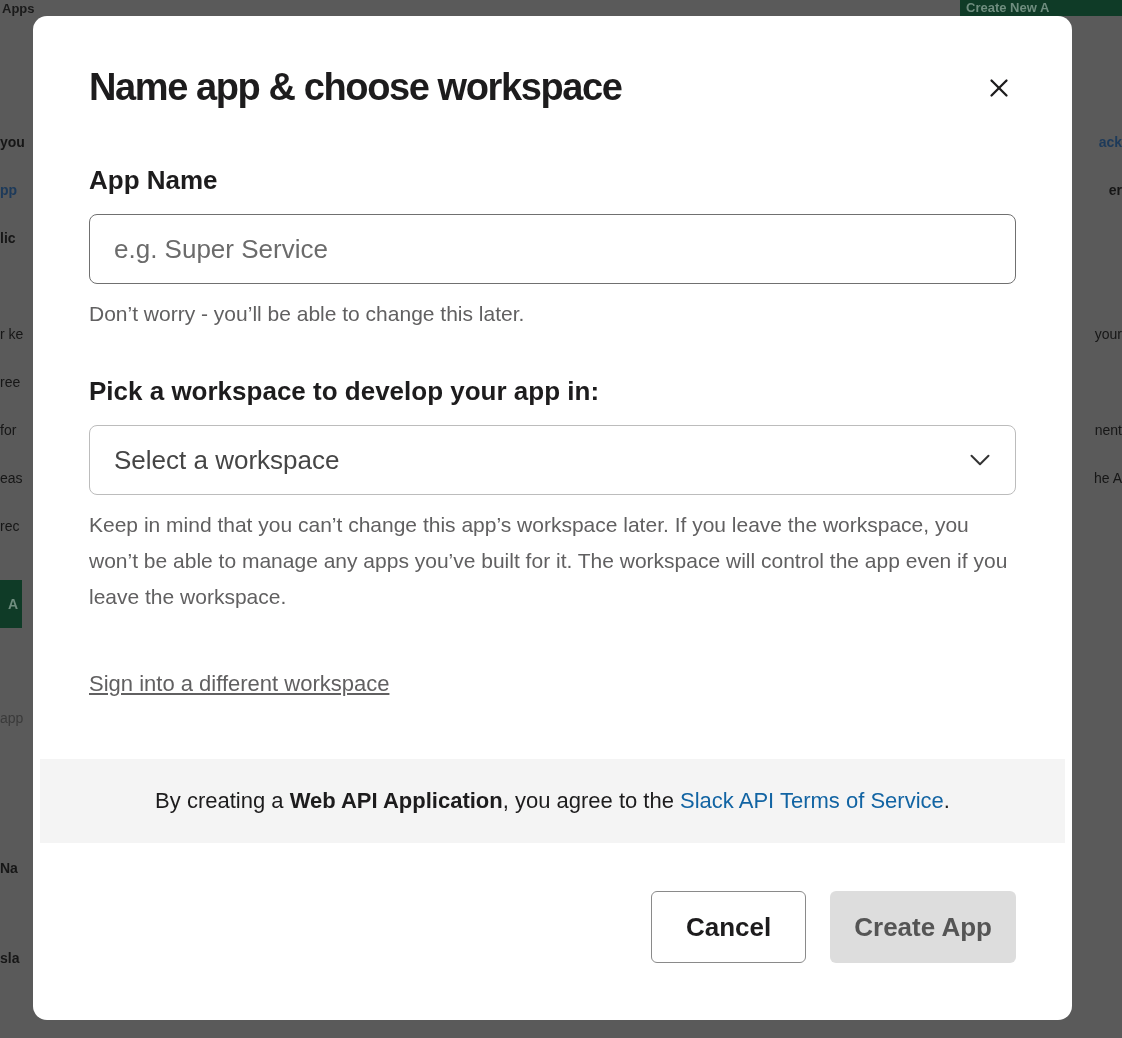 The width and height of the screenshot is (1122, 1038). Describe the element at coordinates (552, 249) in the screenshot. I see `app-name-field: e.g. Super Service` at that location.